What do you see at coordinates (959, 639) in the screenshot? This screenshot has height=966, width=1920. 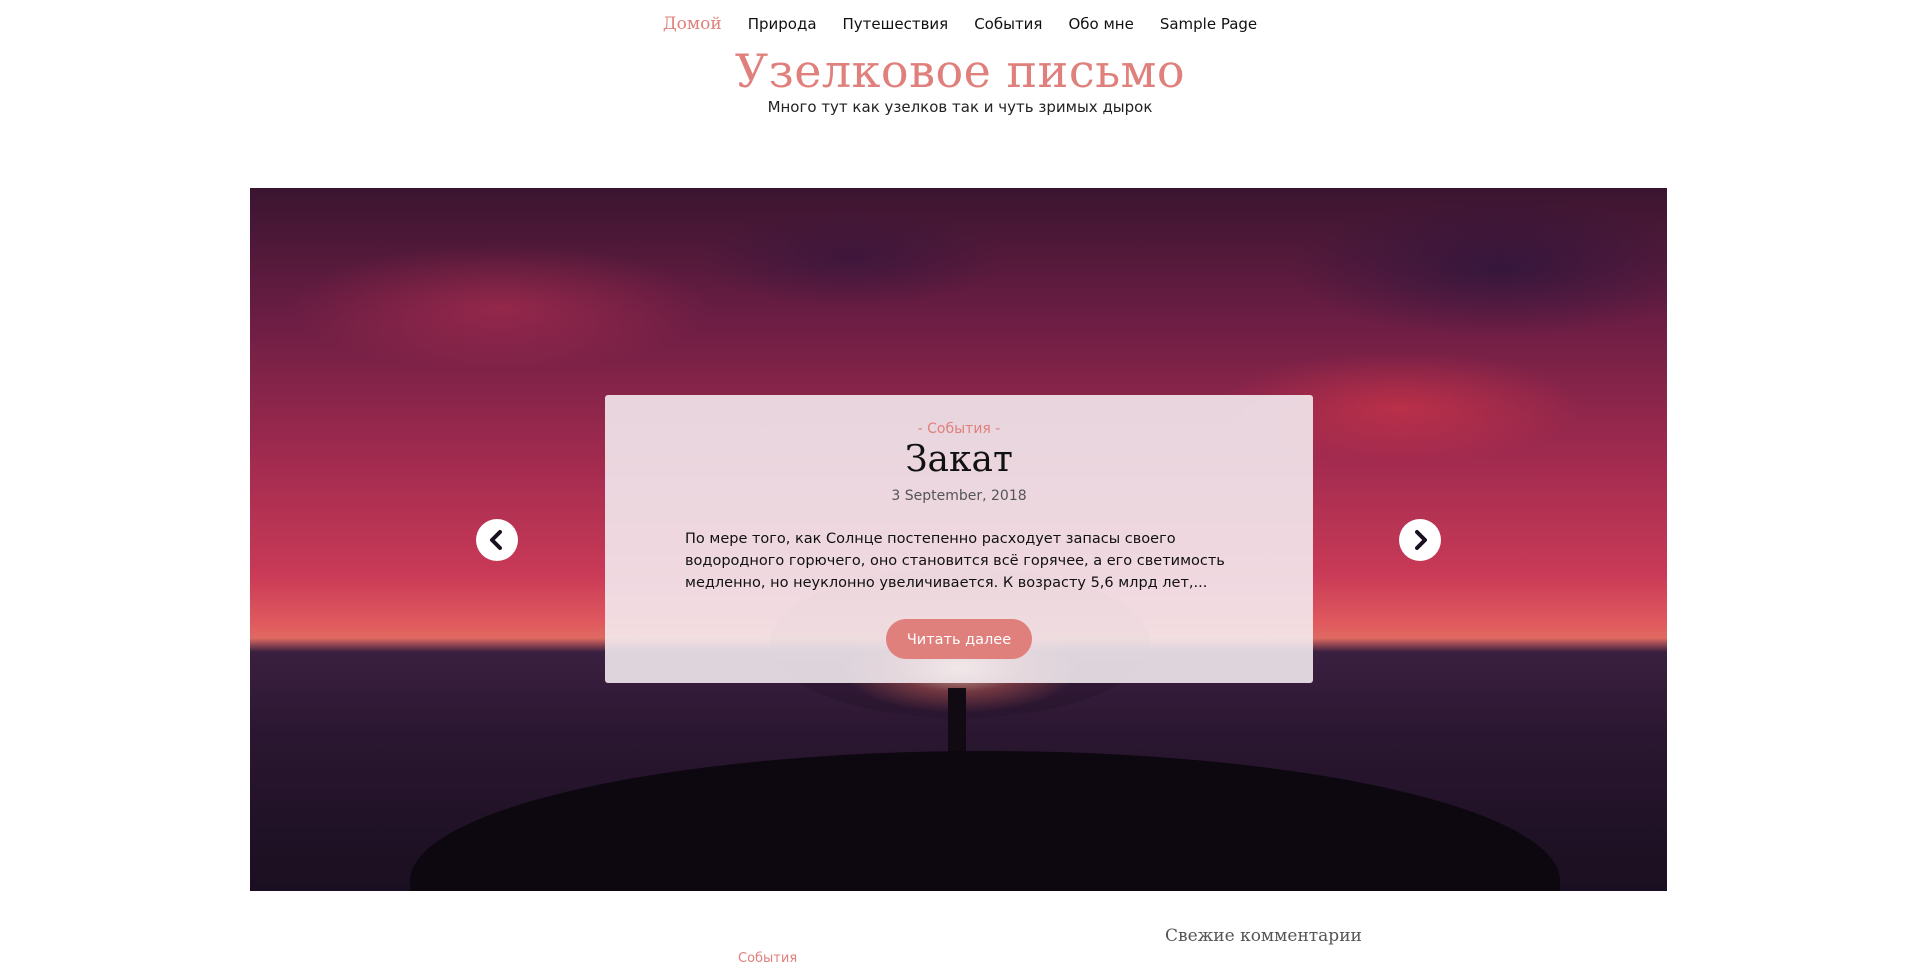 I see `read-more-button: Читать далее` at bounding box center [959, 639].